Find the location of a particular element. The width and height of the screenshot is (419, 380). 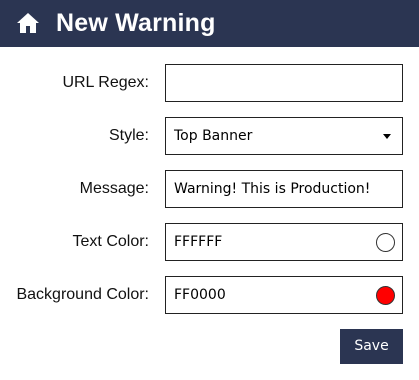

background-color-label: Background Color: is located at coordinates (82, 294).